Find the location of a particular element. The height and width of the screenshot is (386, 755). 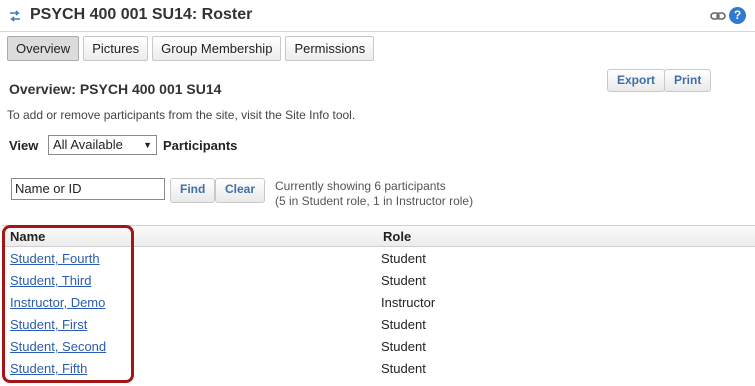

participant-role: Instructor is located at coordinates (408, 302).